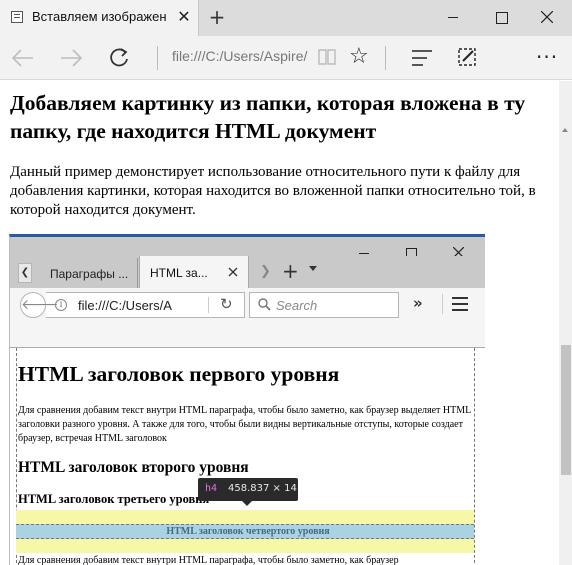  What do you see at coordinates (211, 488) in the screenshot?
I see `inspector-tag-name: h4` at bounding box center [211, 488].